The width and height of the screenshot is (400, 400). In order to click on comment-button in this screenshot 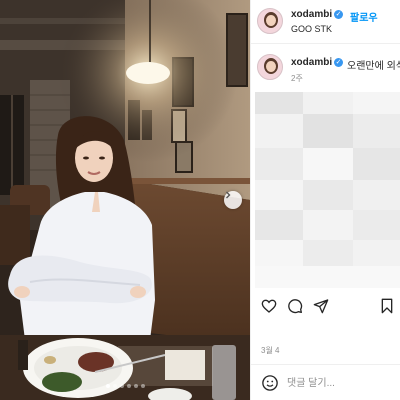, I will do `click(295, 306)`.